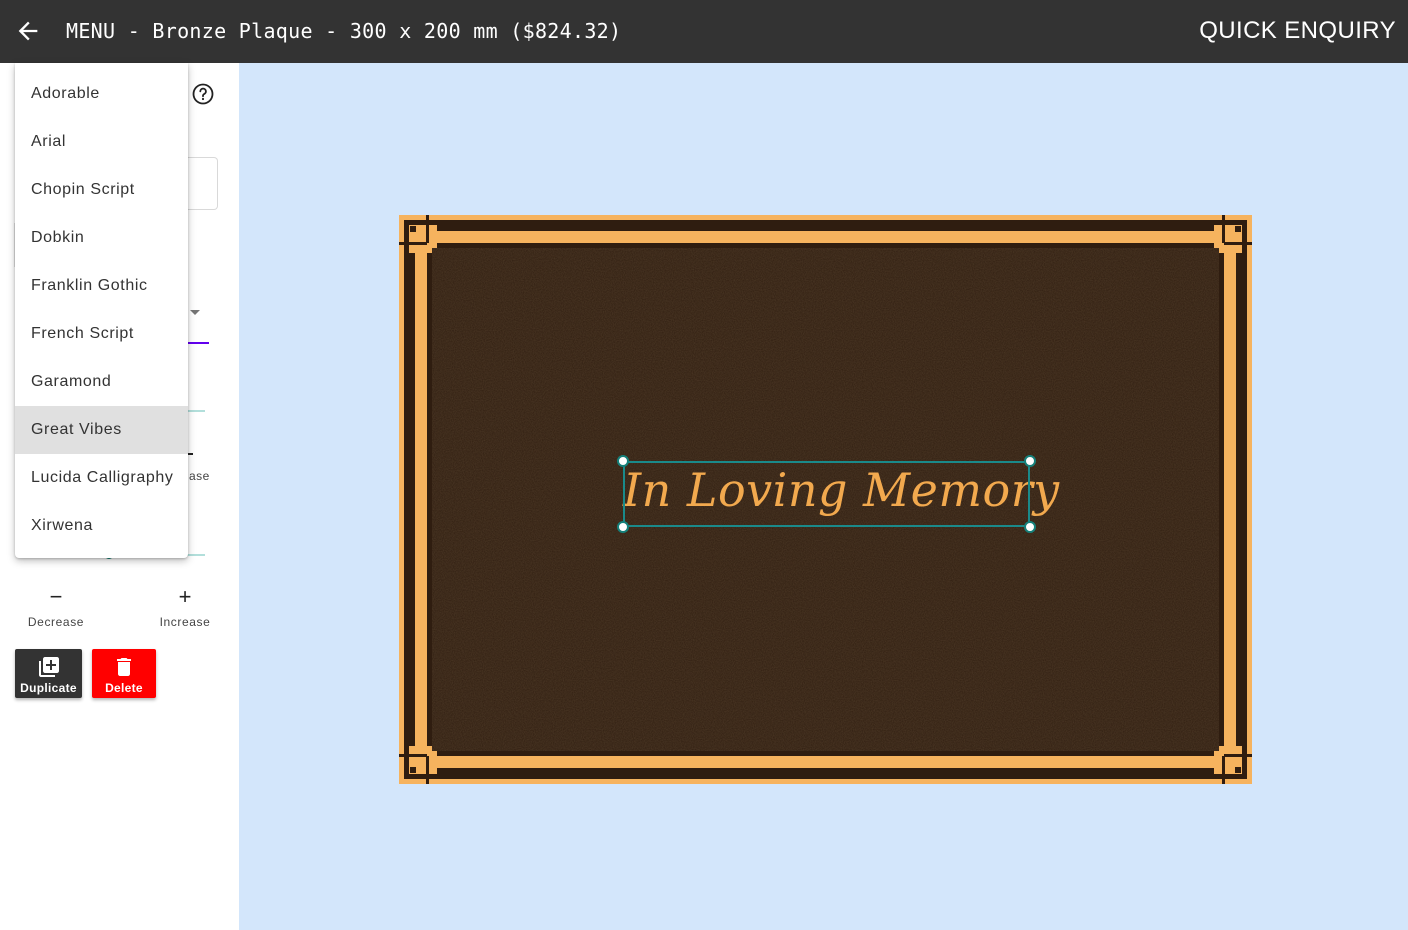 The height and width of the screenshot is (930, 1408). What do you see at coordinates (101, 382) in the screenshot?
I see `font-option: Garamond` at bounding box center [101, 382].